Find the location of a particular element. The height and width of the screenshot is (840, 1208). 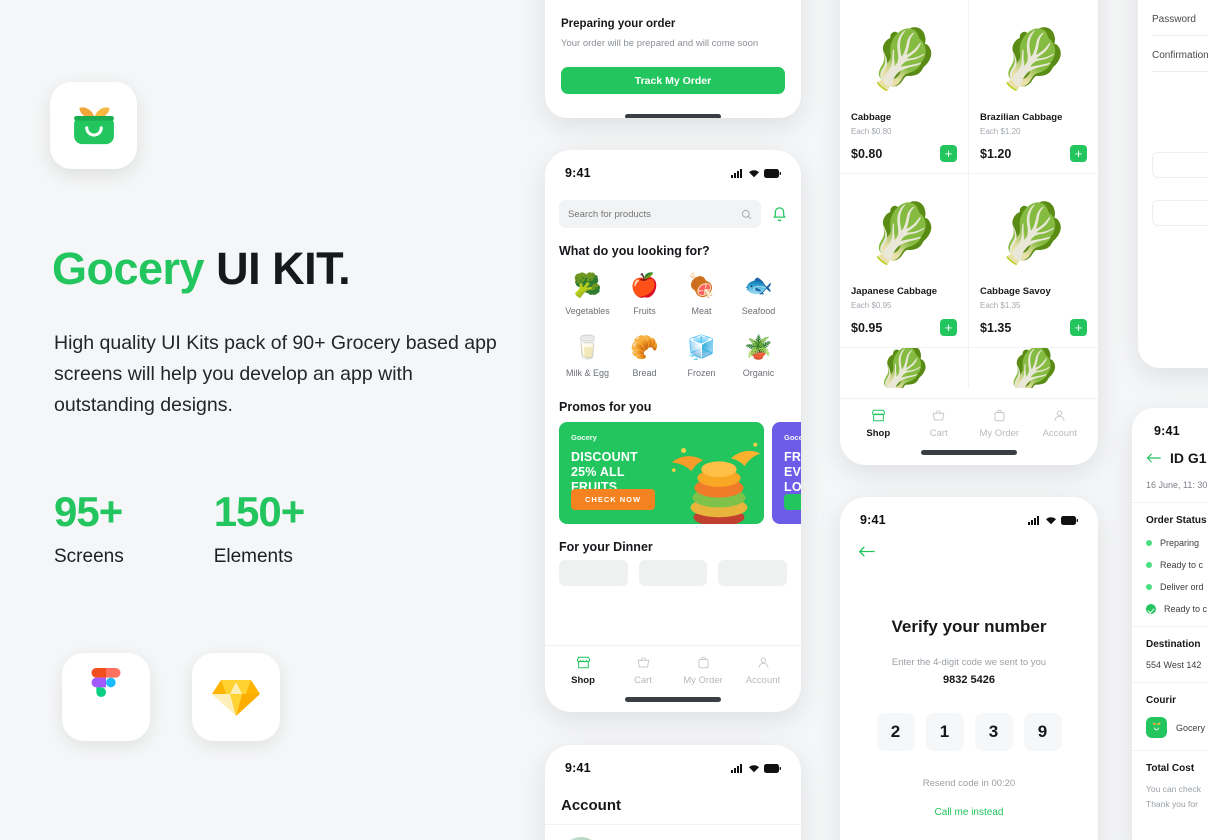

person-icon is located at coordinates (763, 662).